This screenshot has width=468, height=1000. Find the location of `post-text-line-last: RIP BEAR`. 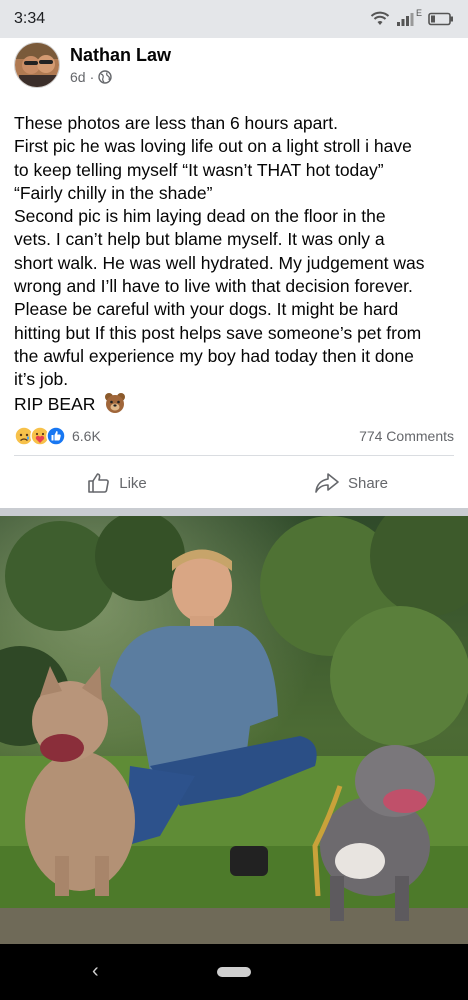

post-text-line-last: RIP BEAR is located at coordinates (236, 404).